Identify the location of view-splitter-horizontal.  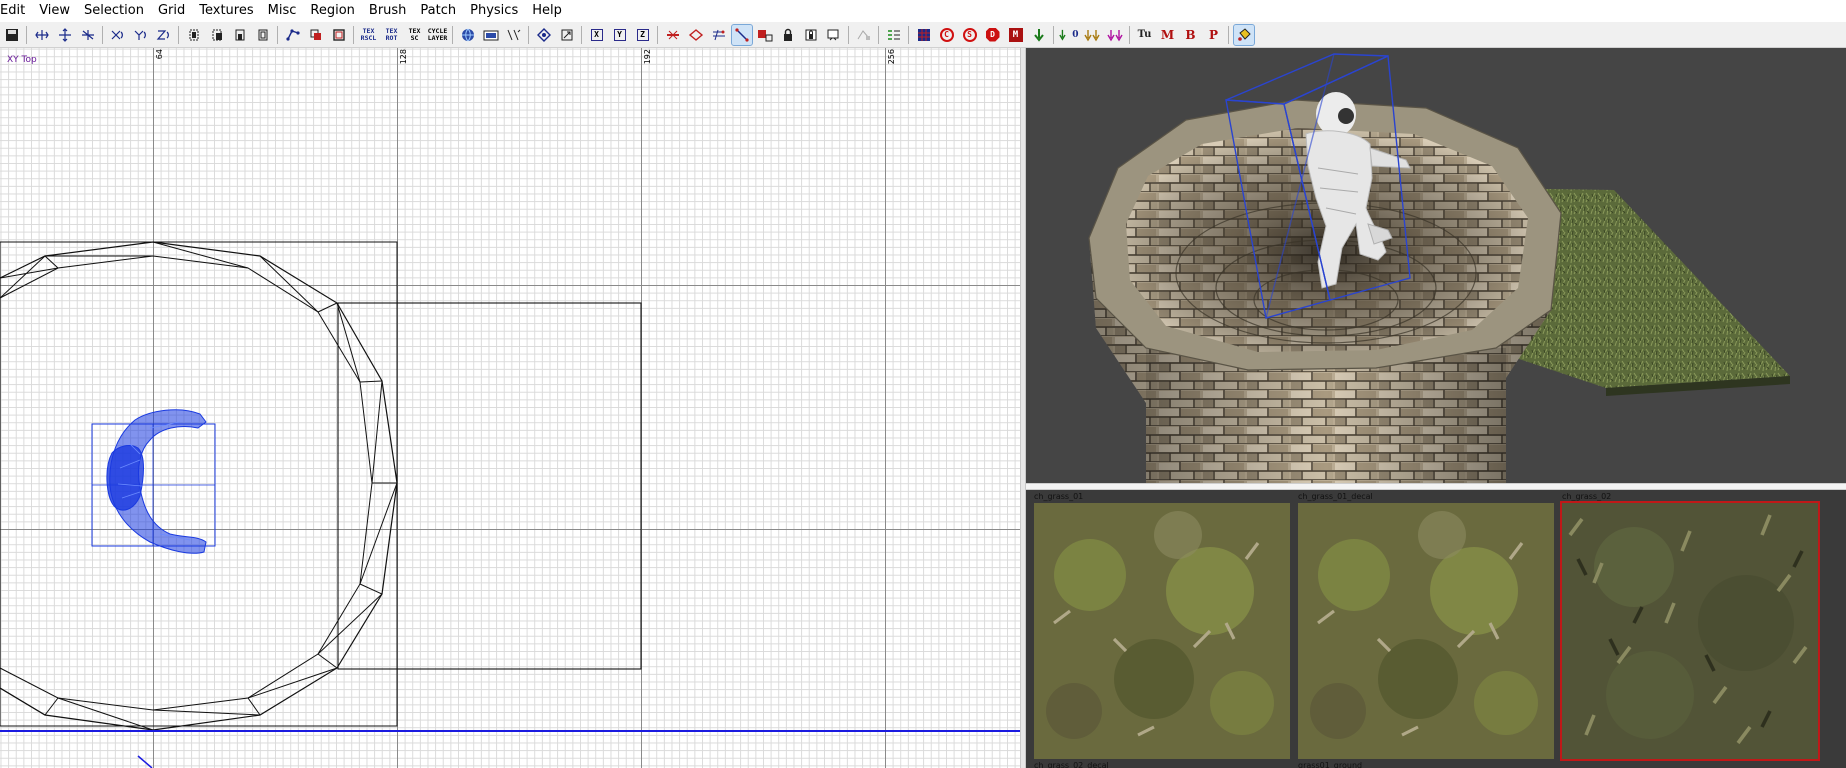
(1436, 486).